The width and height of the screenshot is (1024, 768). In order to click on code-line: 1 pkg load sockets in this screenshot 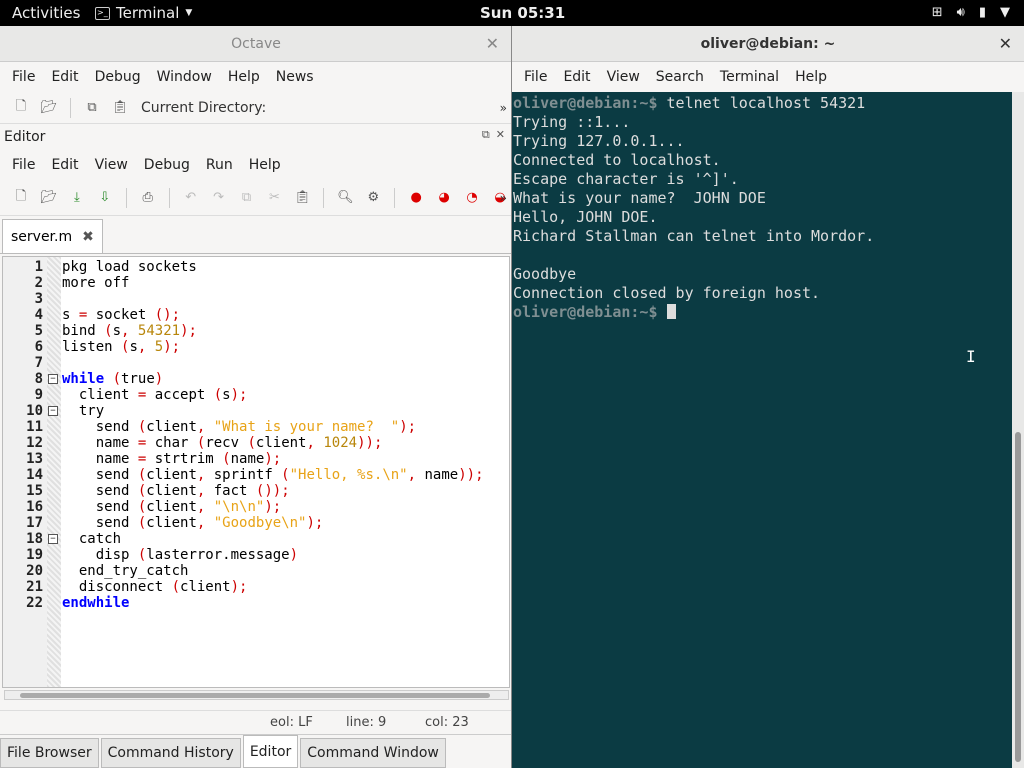, I will do `click(256, 267)`.